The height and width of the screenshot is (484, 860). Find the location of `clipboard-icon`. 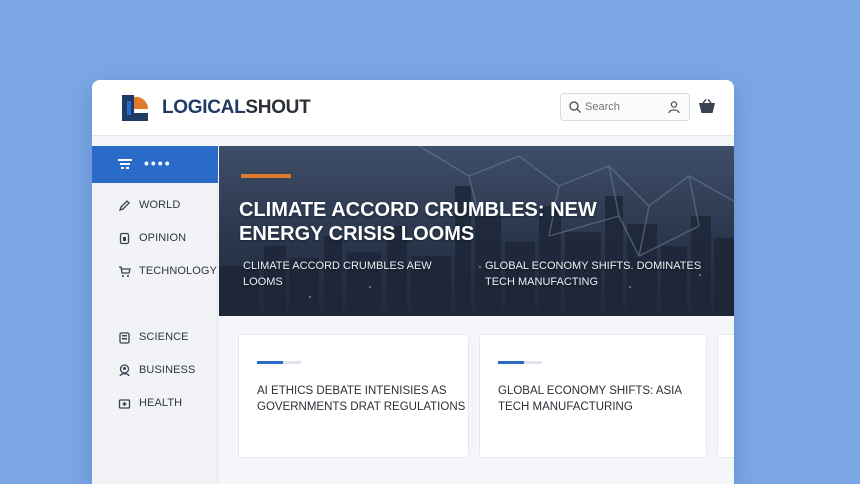

clipboard-icon is located at coordinates (124, 338).